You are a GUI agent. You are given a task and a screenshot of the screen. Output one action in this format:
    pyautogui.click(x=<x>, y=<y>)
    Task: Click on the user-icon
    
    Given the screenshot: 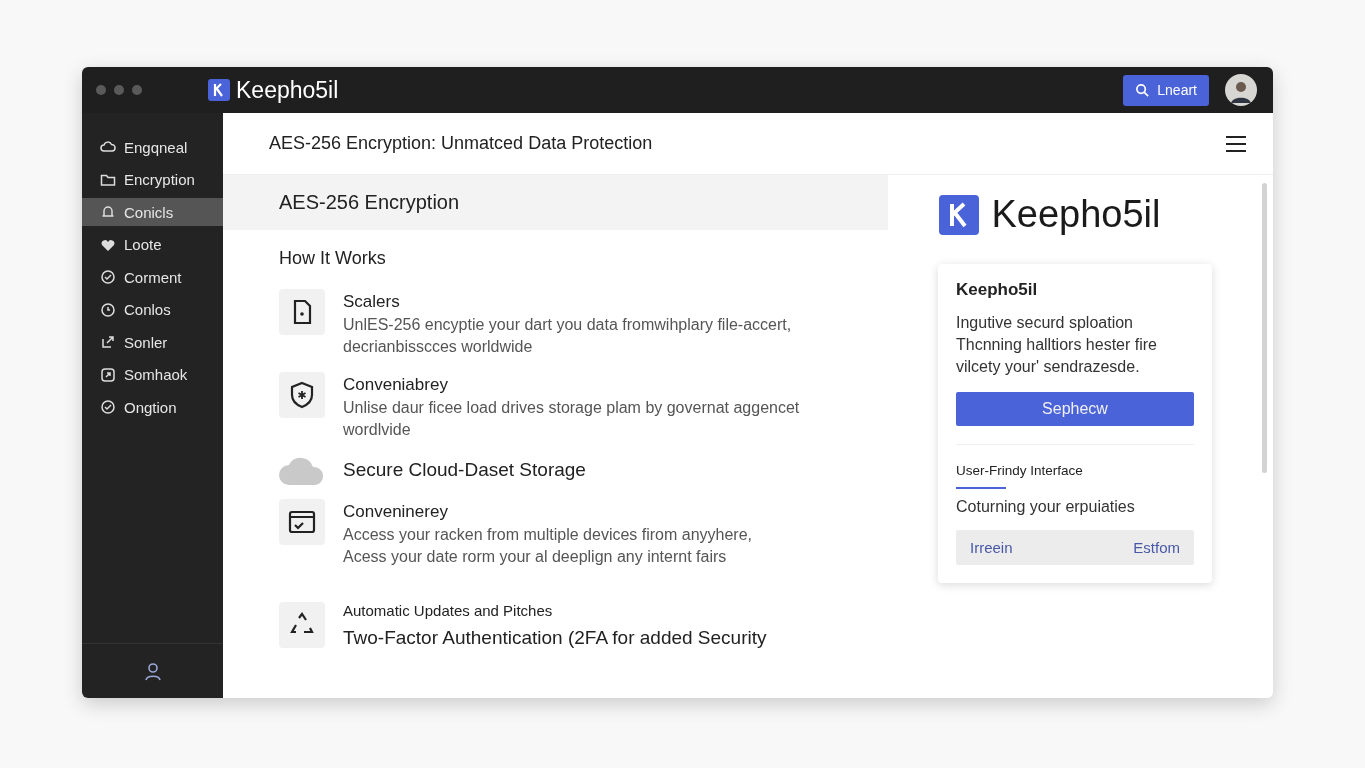 What is the action you would take?
    pyautogui.click(x=152, y=671)
    